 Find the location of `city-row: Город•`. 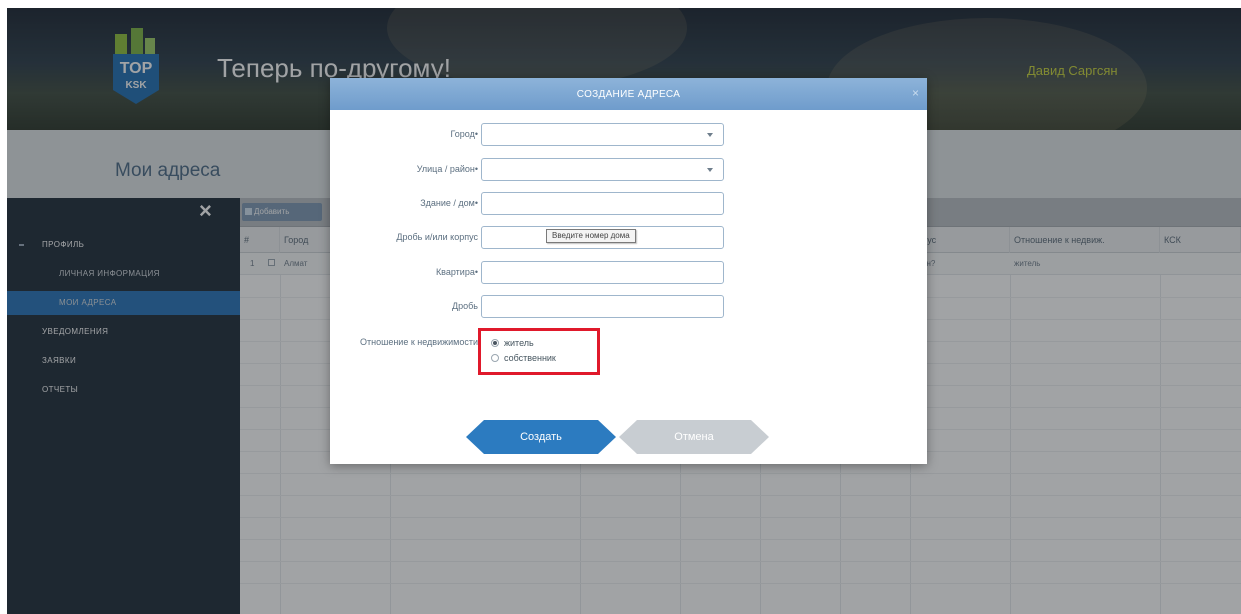

city-row: Город• is located at coordinates (628, 135).